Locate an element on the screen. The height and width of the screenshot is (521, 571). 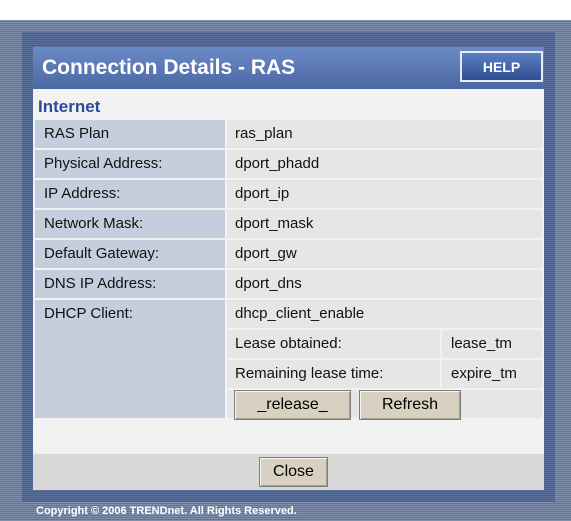
table-row: RAS Plan ras_plan is located at coordinates (288, 134).